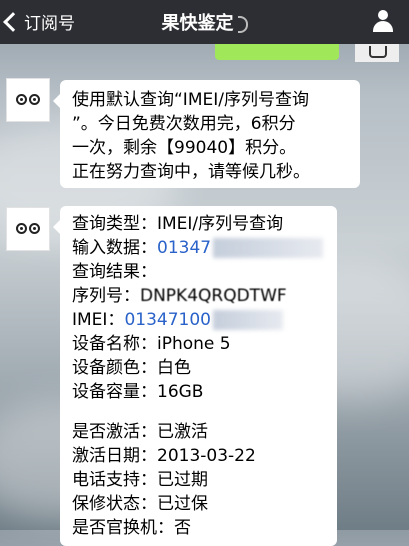  I want to click on self-avatar, so click(377, 53).